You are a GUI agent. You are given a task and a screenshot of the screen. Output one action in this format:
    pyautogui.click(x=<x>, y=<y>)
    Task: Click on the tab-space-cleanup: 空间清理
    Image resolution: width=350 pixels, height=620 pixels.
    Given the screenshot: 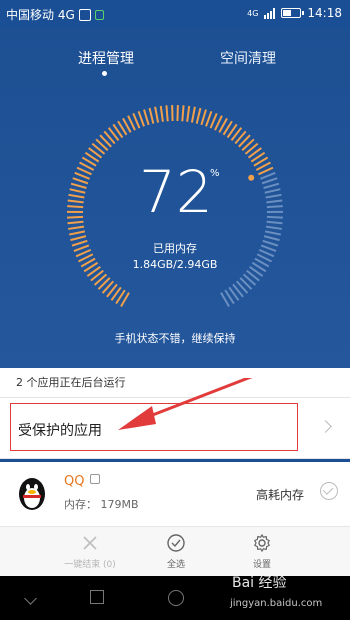 What is the action you would take?
    pyautogui.click(x=248, y=58)
    